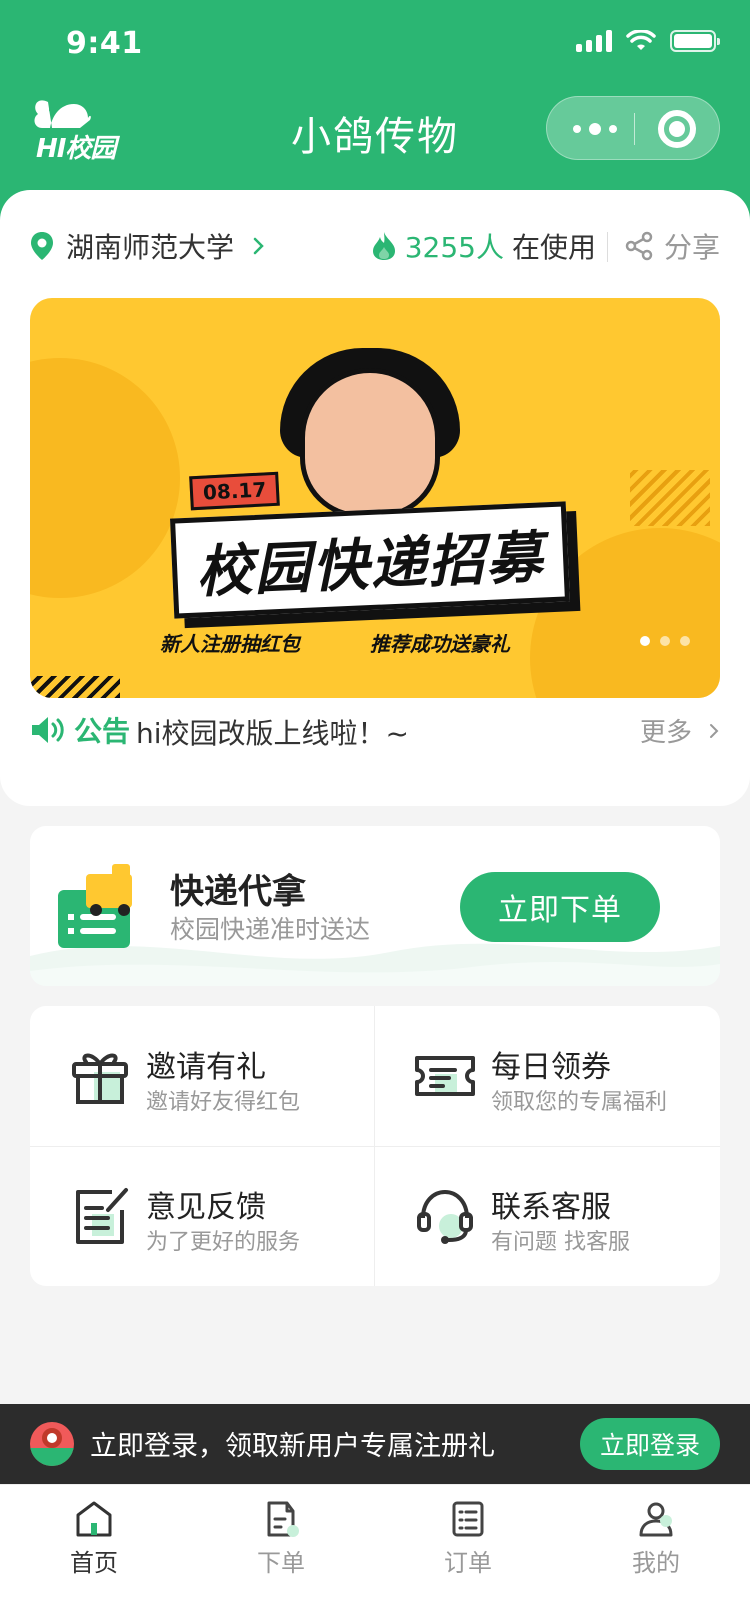  I want to click on banner-illustration-face, so click(370, 443).